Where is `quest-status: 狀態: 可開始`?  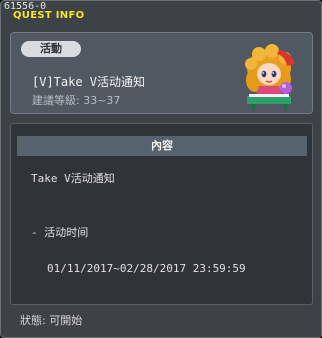
quest-status: 狀態: 可開始 is located at coordinates (51, 320).